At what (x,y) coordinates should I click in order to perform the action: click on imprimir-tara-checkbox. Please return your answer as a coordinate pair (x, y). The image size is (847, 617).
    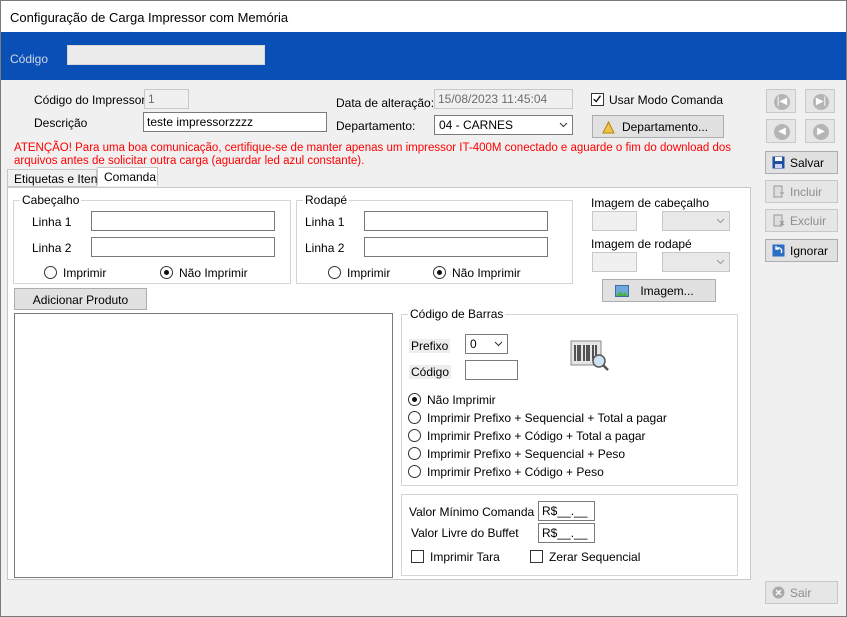
    Looking at the image, I should click on (417, 556).